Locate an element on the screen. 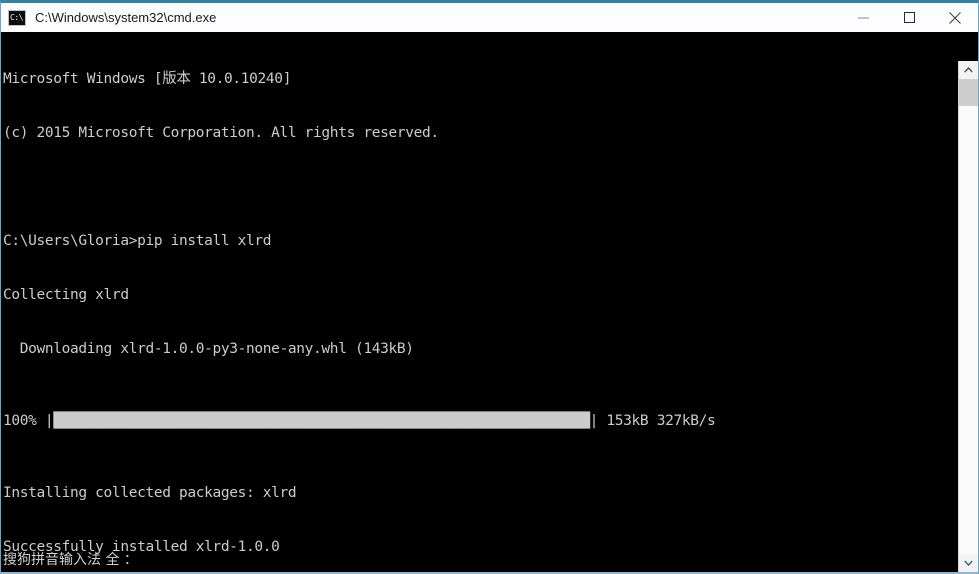 This screenshot has height=574, width=979. title-bar: C:\ C:\Windows\system32\cmd.exe is located at coordinates (489, 18).